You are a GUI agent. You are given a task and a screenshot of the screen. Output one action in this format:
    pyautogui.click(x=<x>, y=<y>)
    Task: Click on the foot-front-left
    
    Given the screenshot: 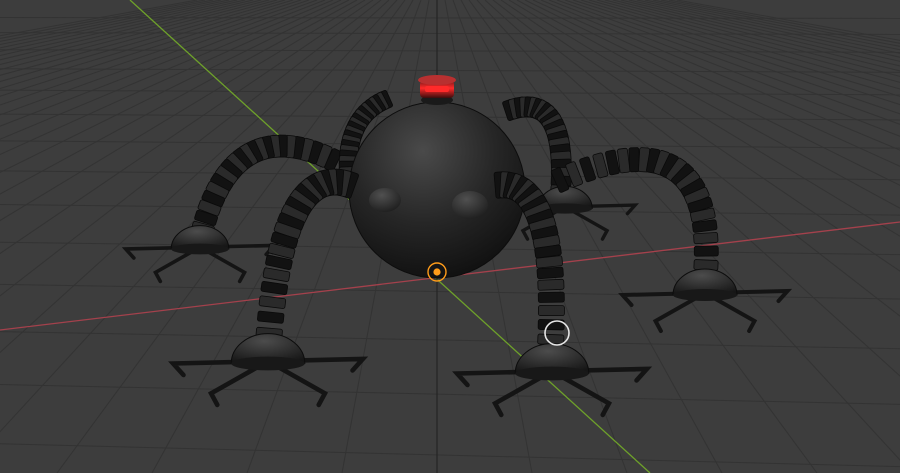 What is the action you would take?
    pyautogui.click(x=268, y=370)
    